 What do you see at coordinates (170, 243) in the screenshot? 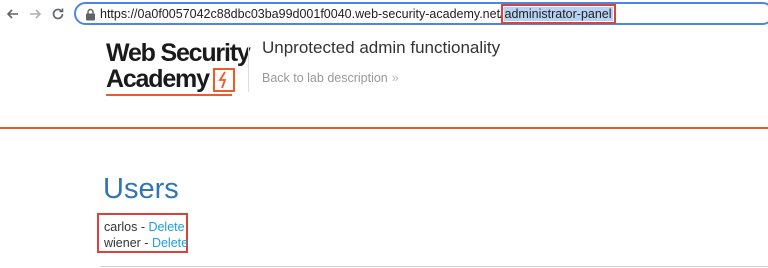
I see `delete-wiener-link: Delete` at bounding box center [170, 243].